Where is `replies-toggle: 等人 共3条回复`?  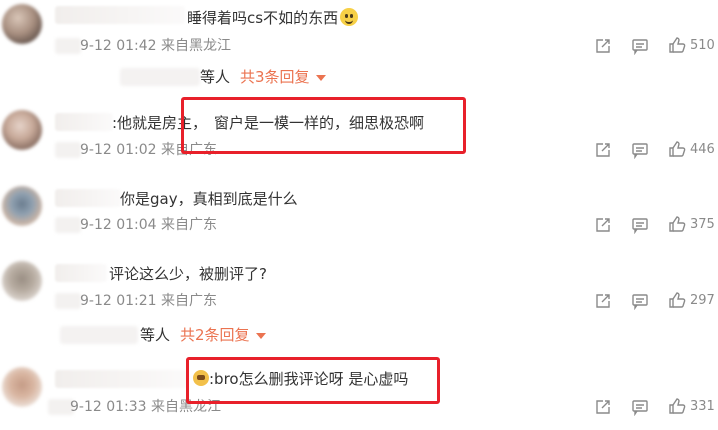
replies-toggle: 等人 共3条回复 is located at coordinates (263, 77).